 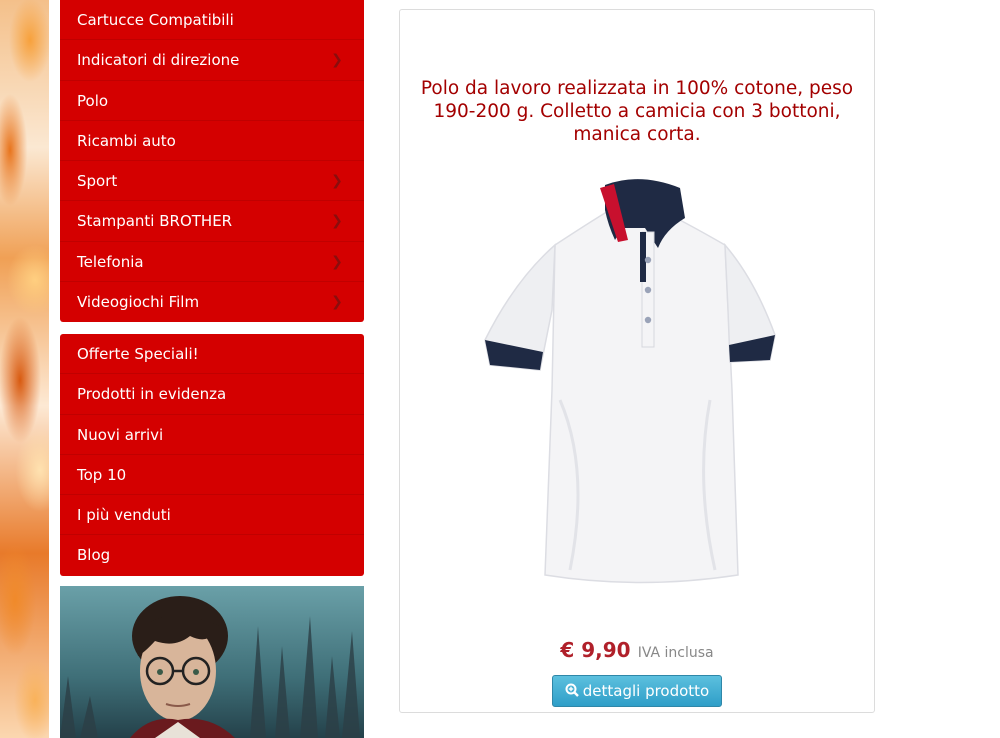 What do you see at coordinates (93, 100) in the screenshot?
I see `menu-item-label: Polo` at bounding box center [93, 100].